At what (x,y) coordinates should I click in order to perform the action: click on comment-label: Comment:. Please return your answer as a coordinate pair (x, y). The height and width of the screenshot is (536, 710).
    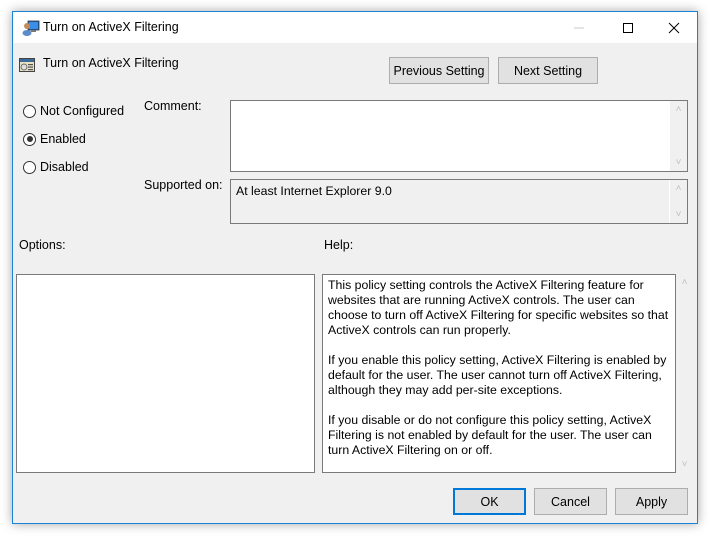
    Looking at the image, I should click on (173, 106).